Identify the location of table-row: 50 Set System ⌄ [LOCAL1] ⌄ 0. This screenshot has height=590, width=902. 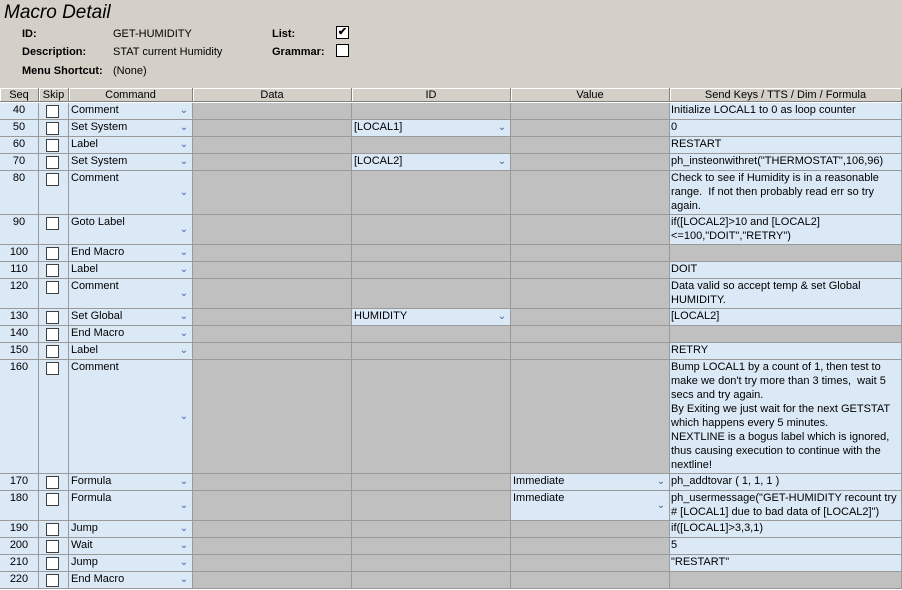
(451, 128).